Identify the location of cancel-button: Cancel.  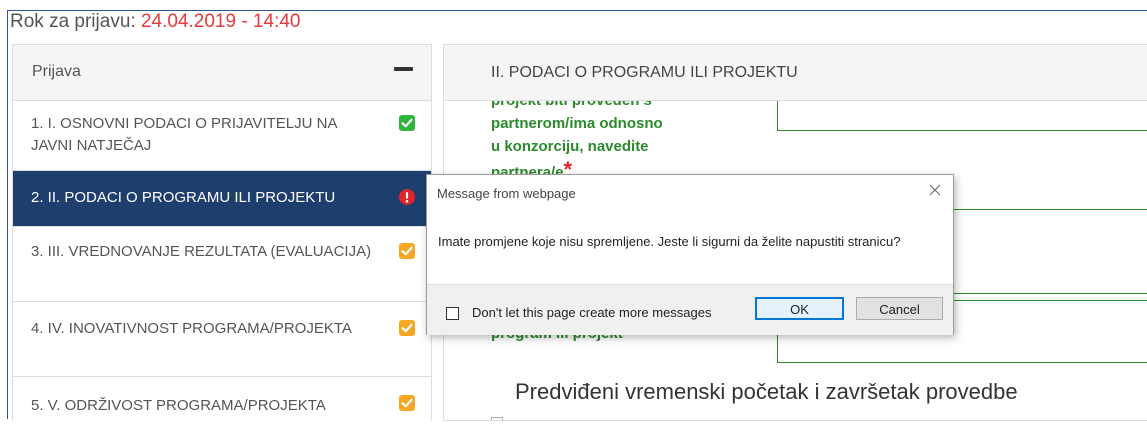
(899, 308).